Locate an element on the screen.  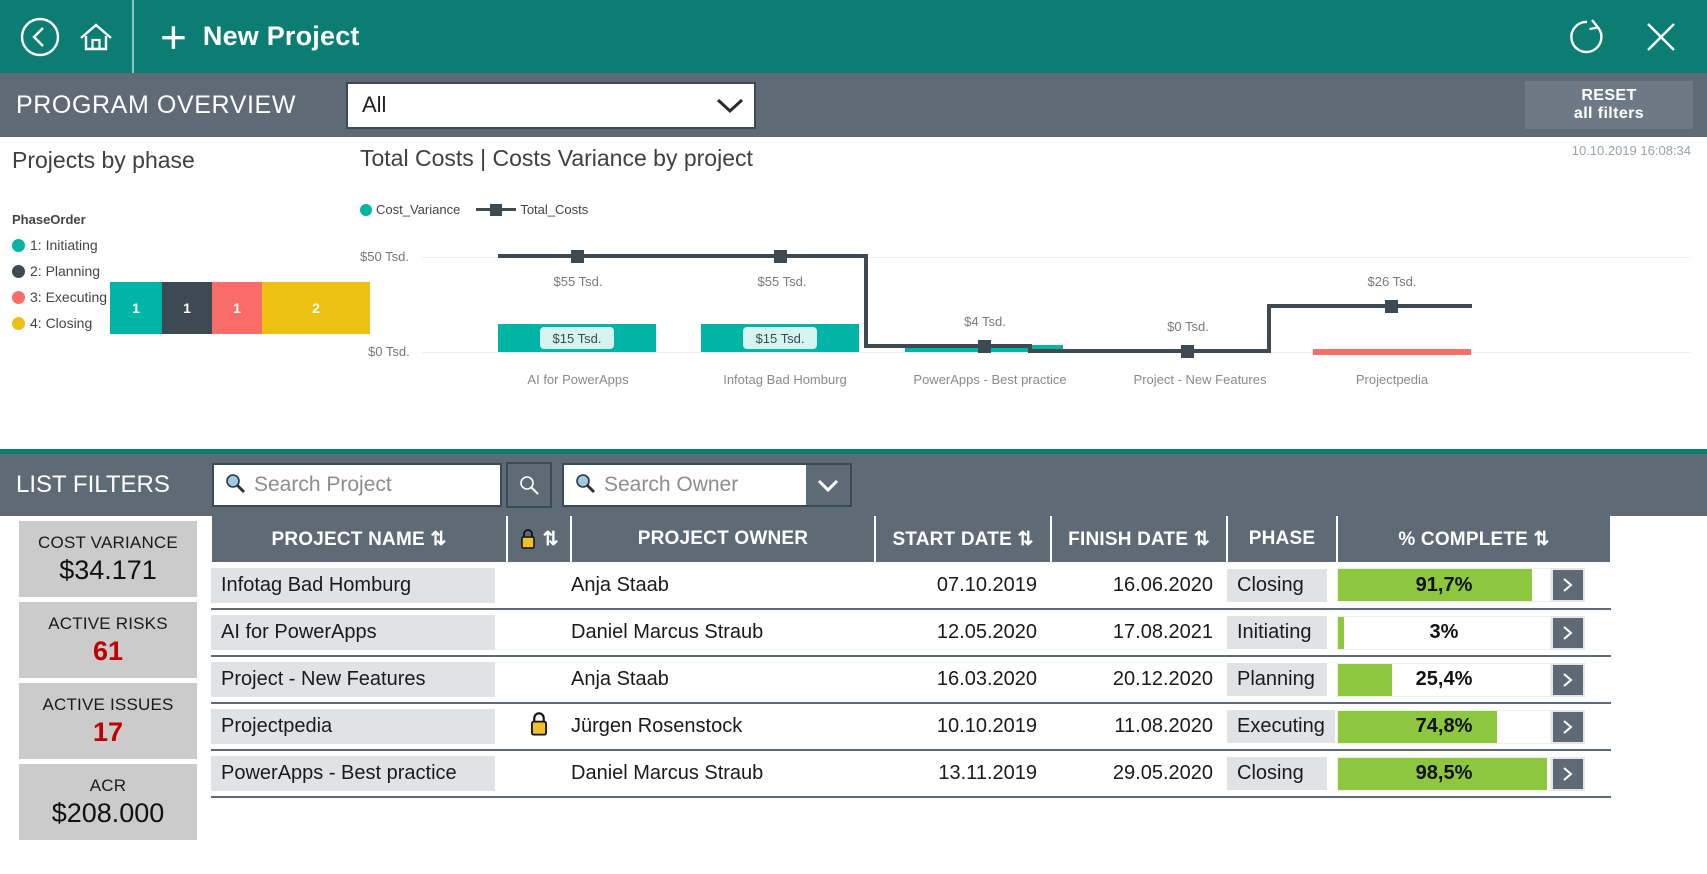
legend-dot-cost-variance is located at coordinates (366, 209).